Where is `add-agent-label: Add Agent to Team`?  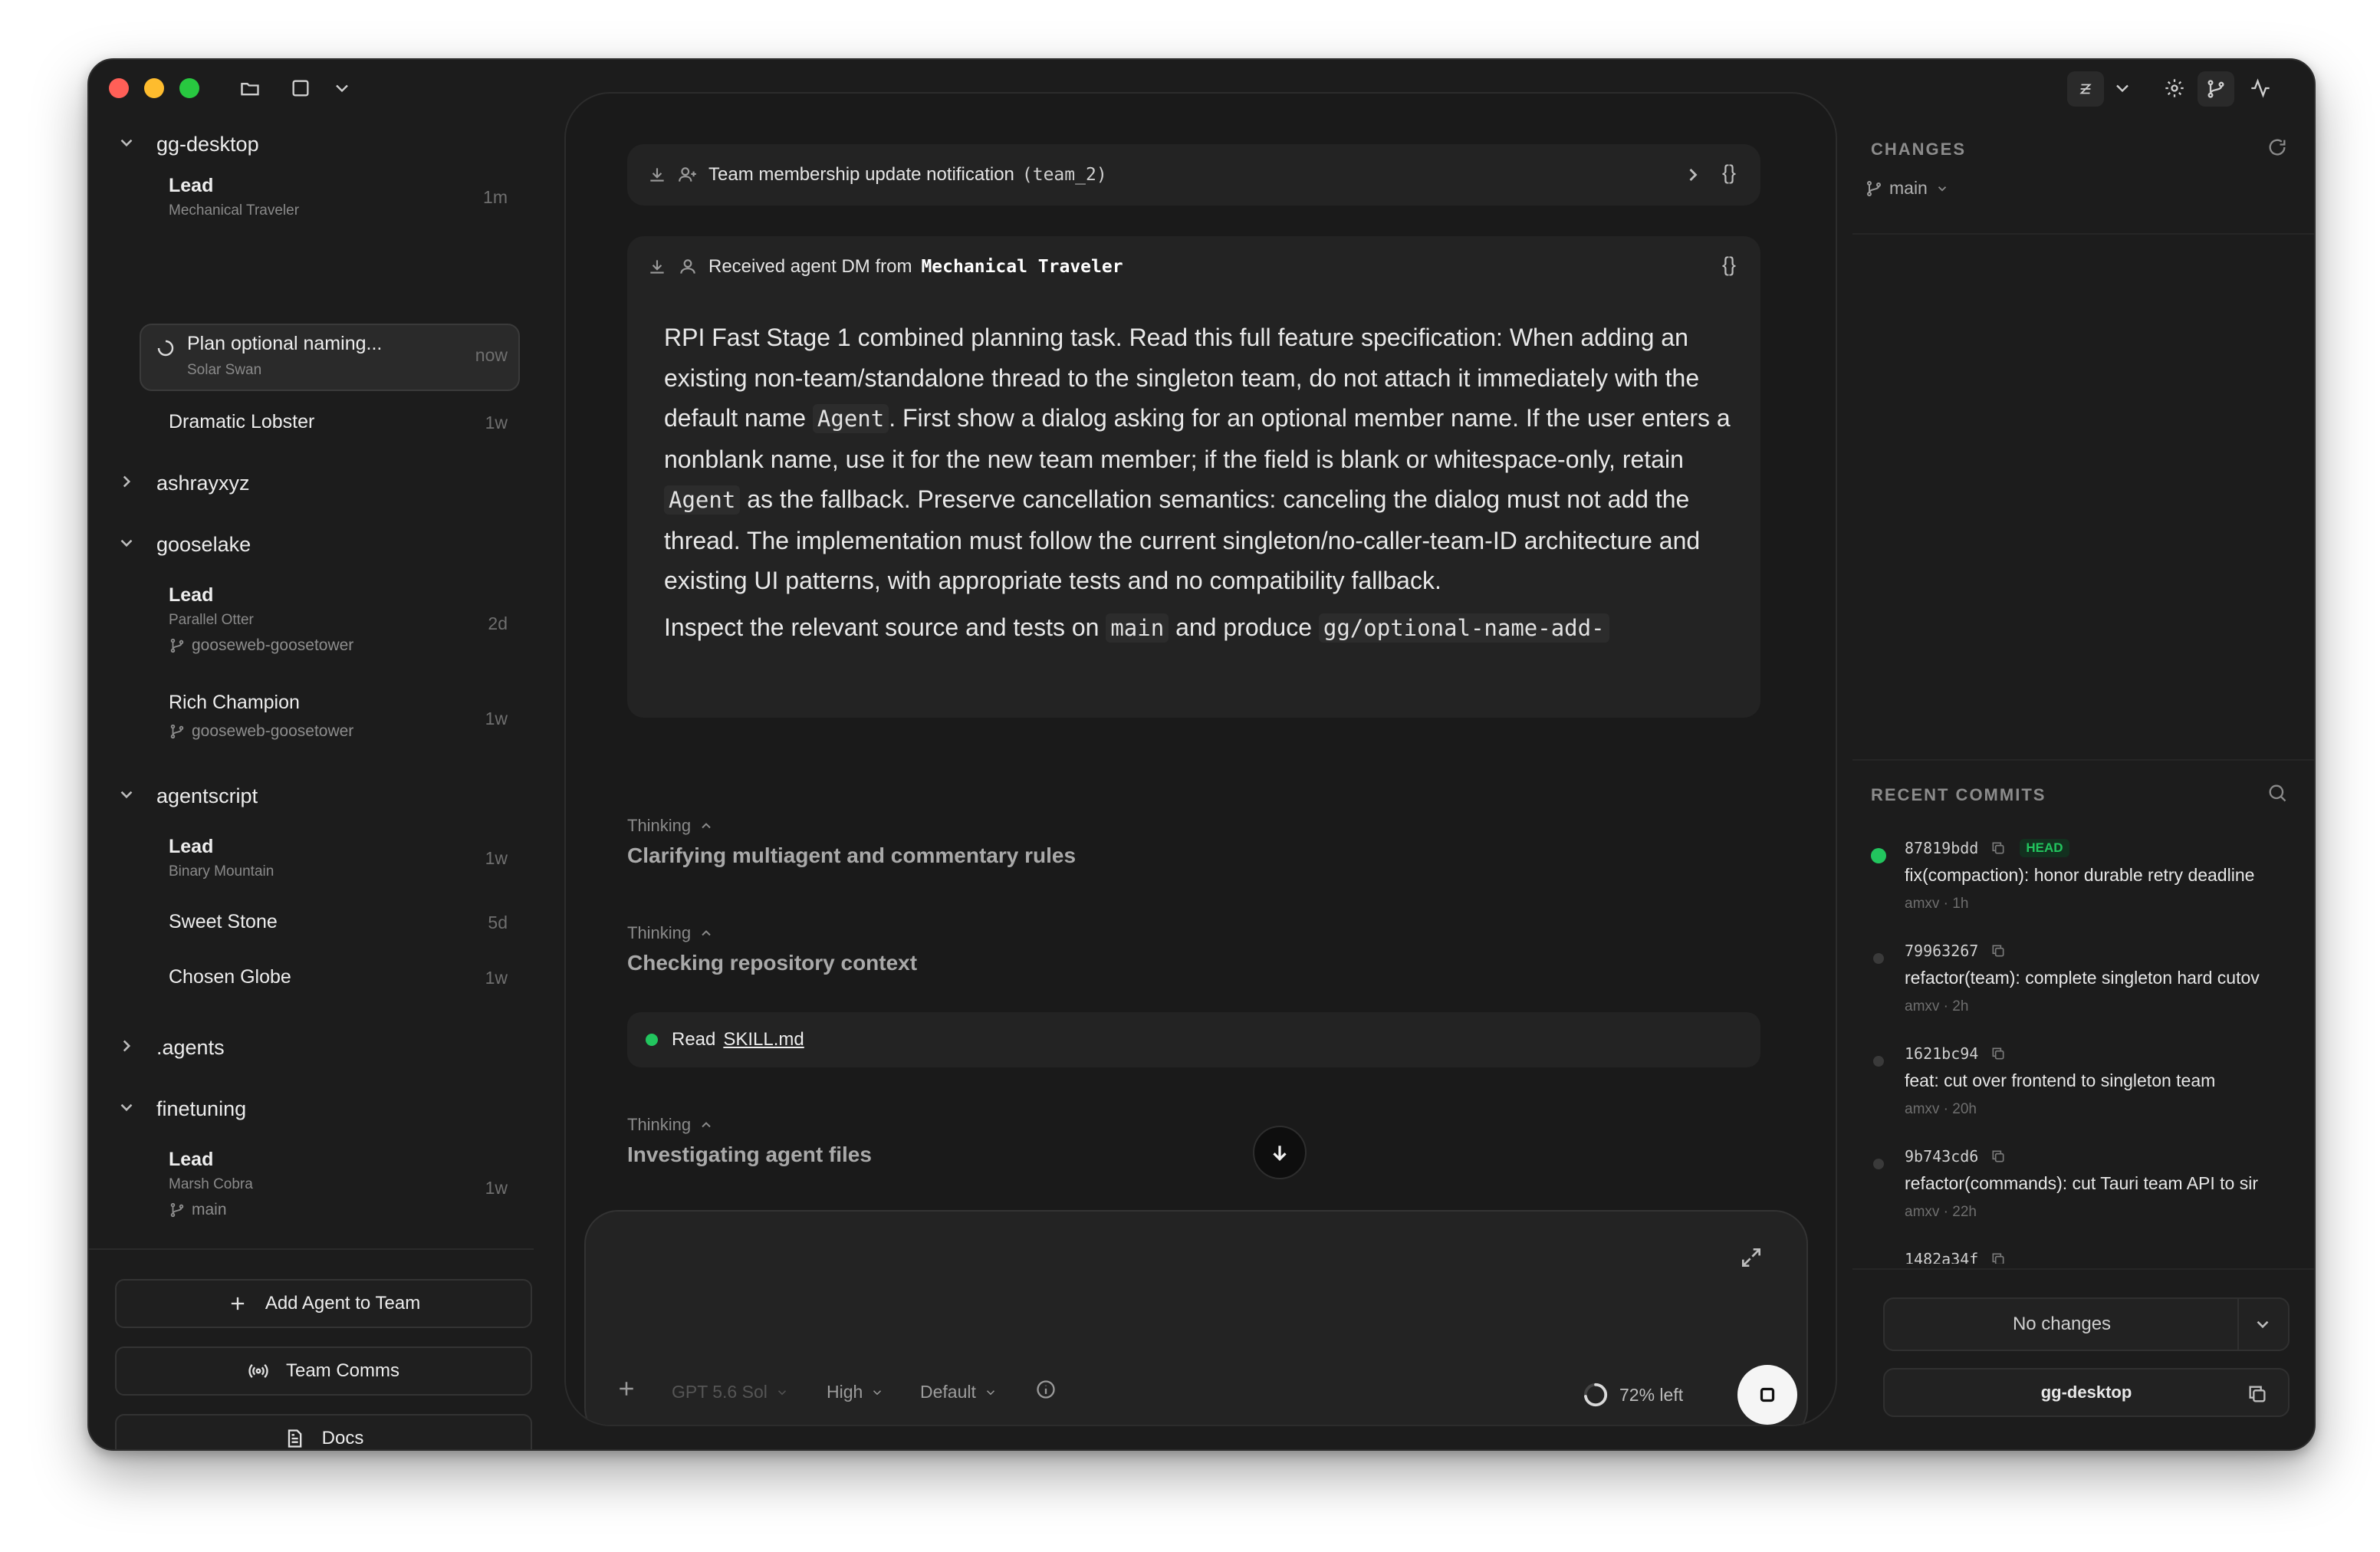 add-agent-label: Add Agent to Team is located at coordinates (343, 1303).